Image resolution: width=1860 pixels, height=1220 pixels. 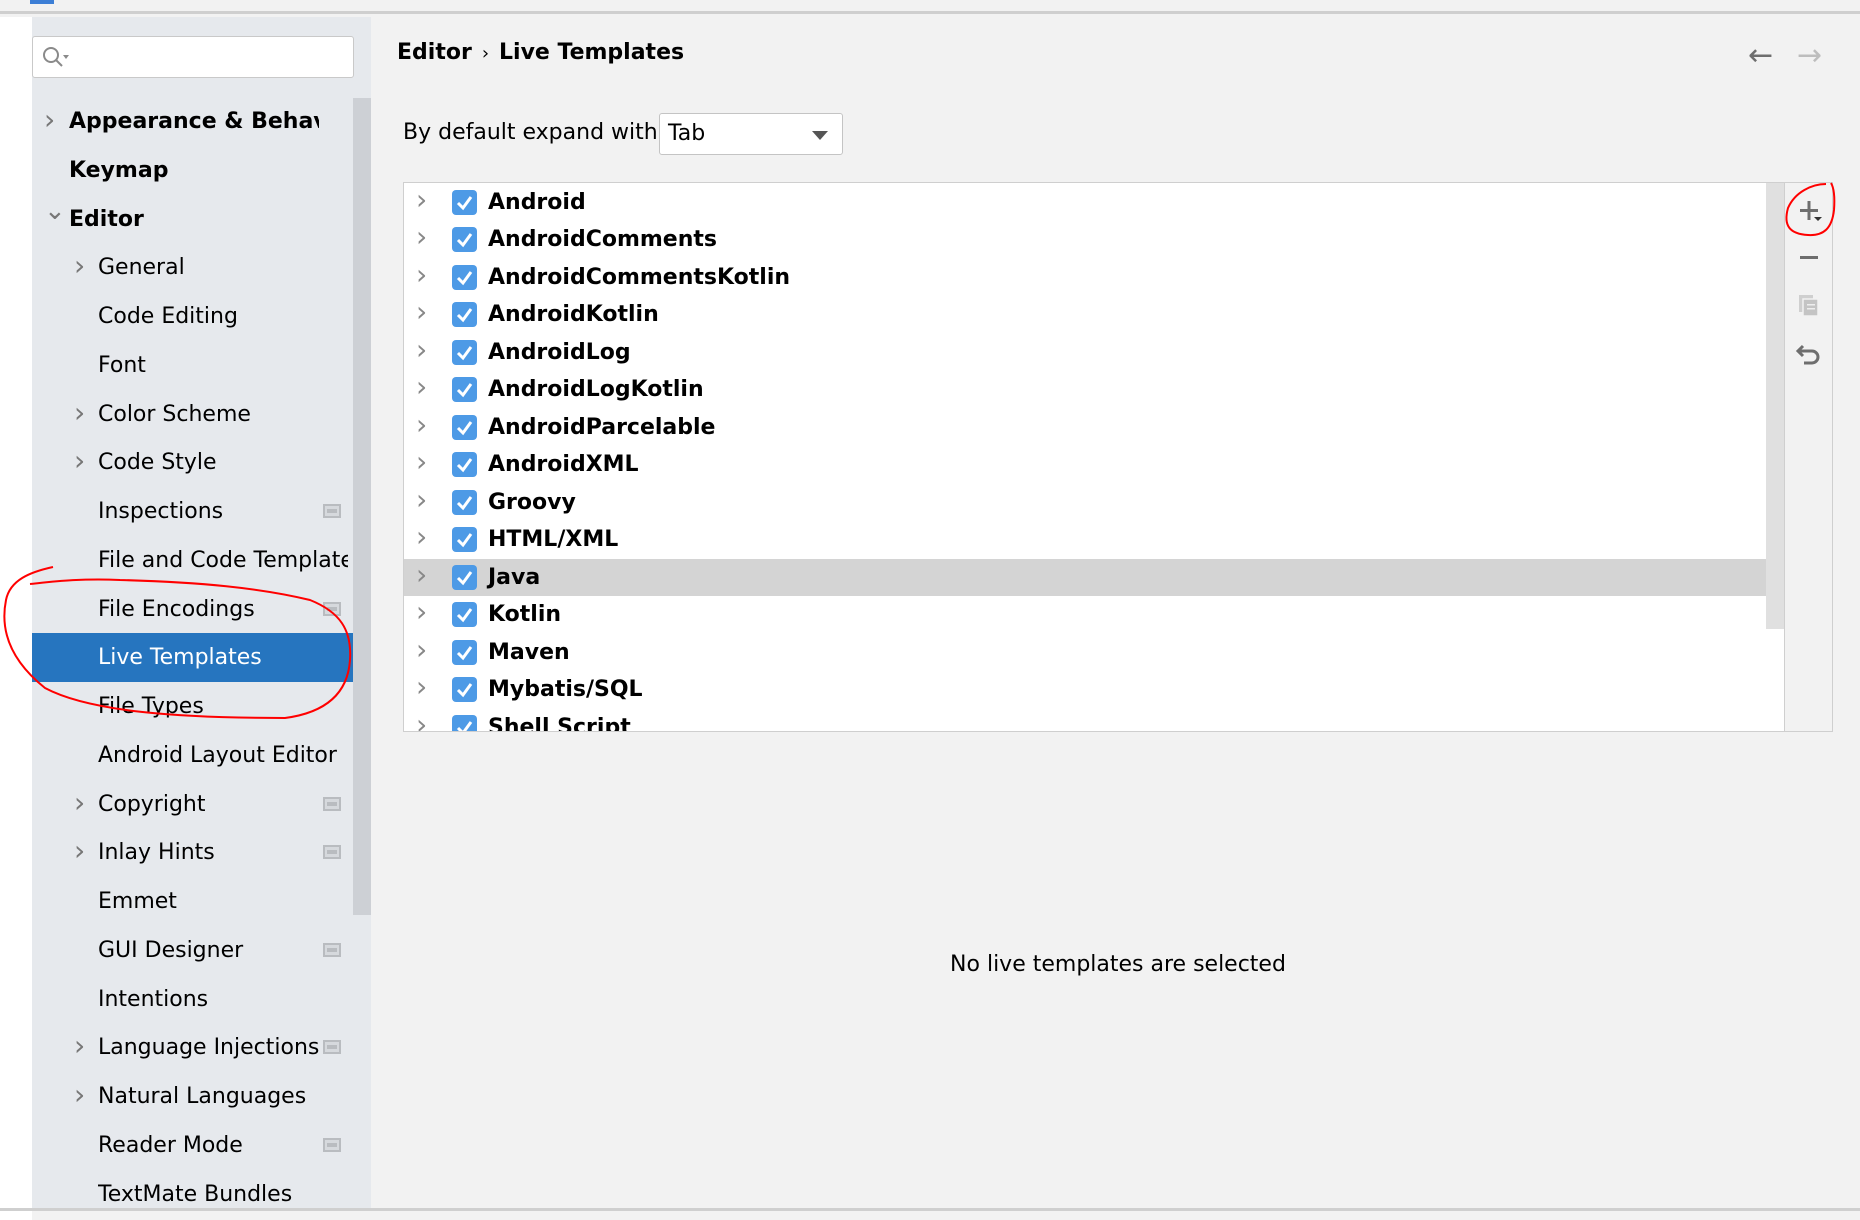 I want to click on sidebar-item-editor: ⌄ Editor, so click(x=201, y=219).